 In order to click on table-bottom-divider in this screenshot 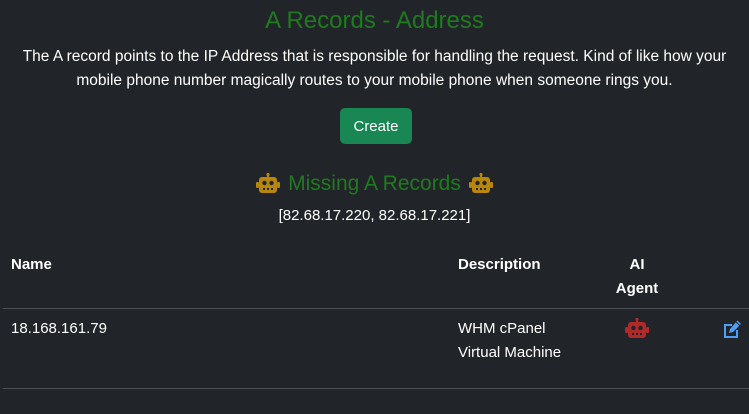, I will do `click(376, 388)`.